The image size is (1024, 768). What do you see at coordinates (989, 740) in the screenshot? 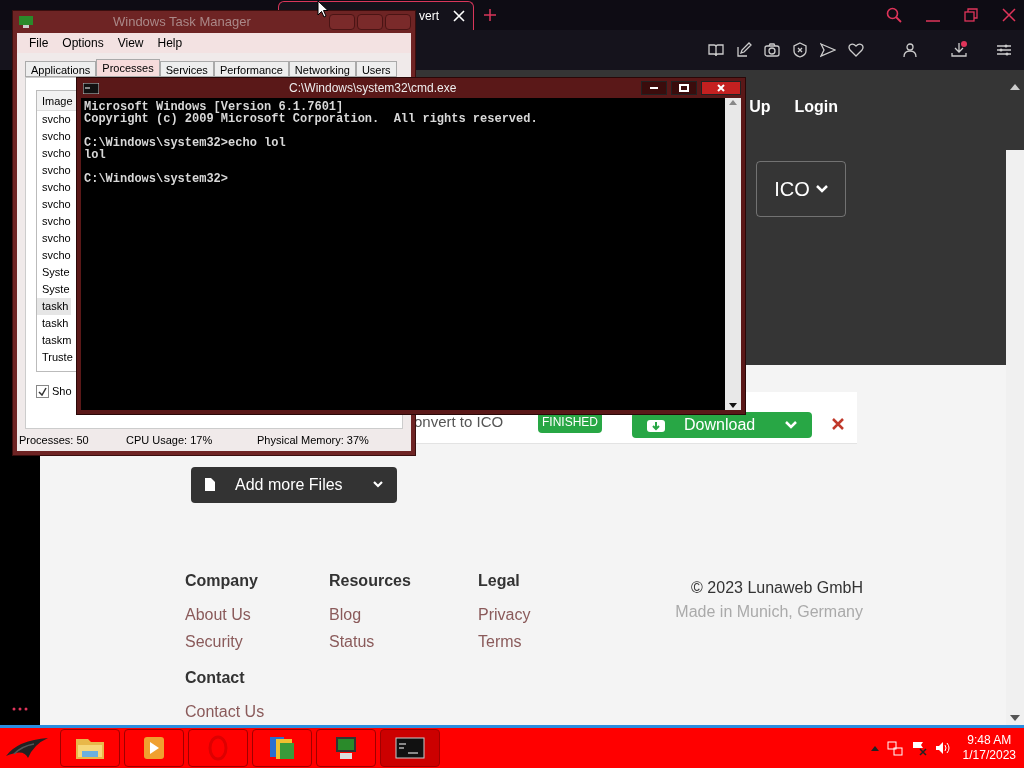
I see `clock-time: 9:48 AM` at bounding box center [989, 740].